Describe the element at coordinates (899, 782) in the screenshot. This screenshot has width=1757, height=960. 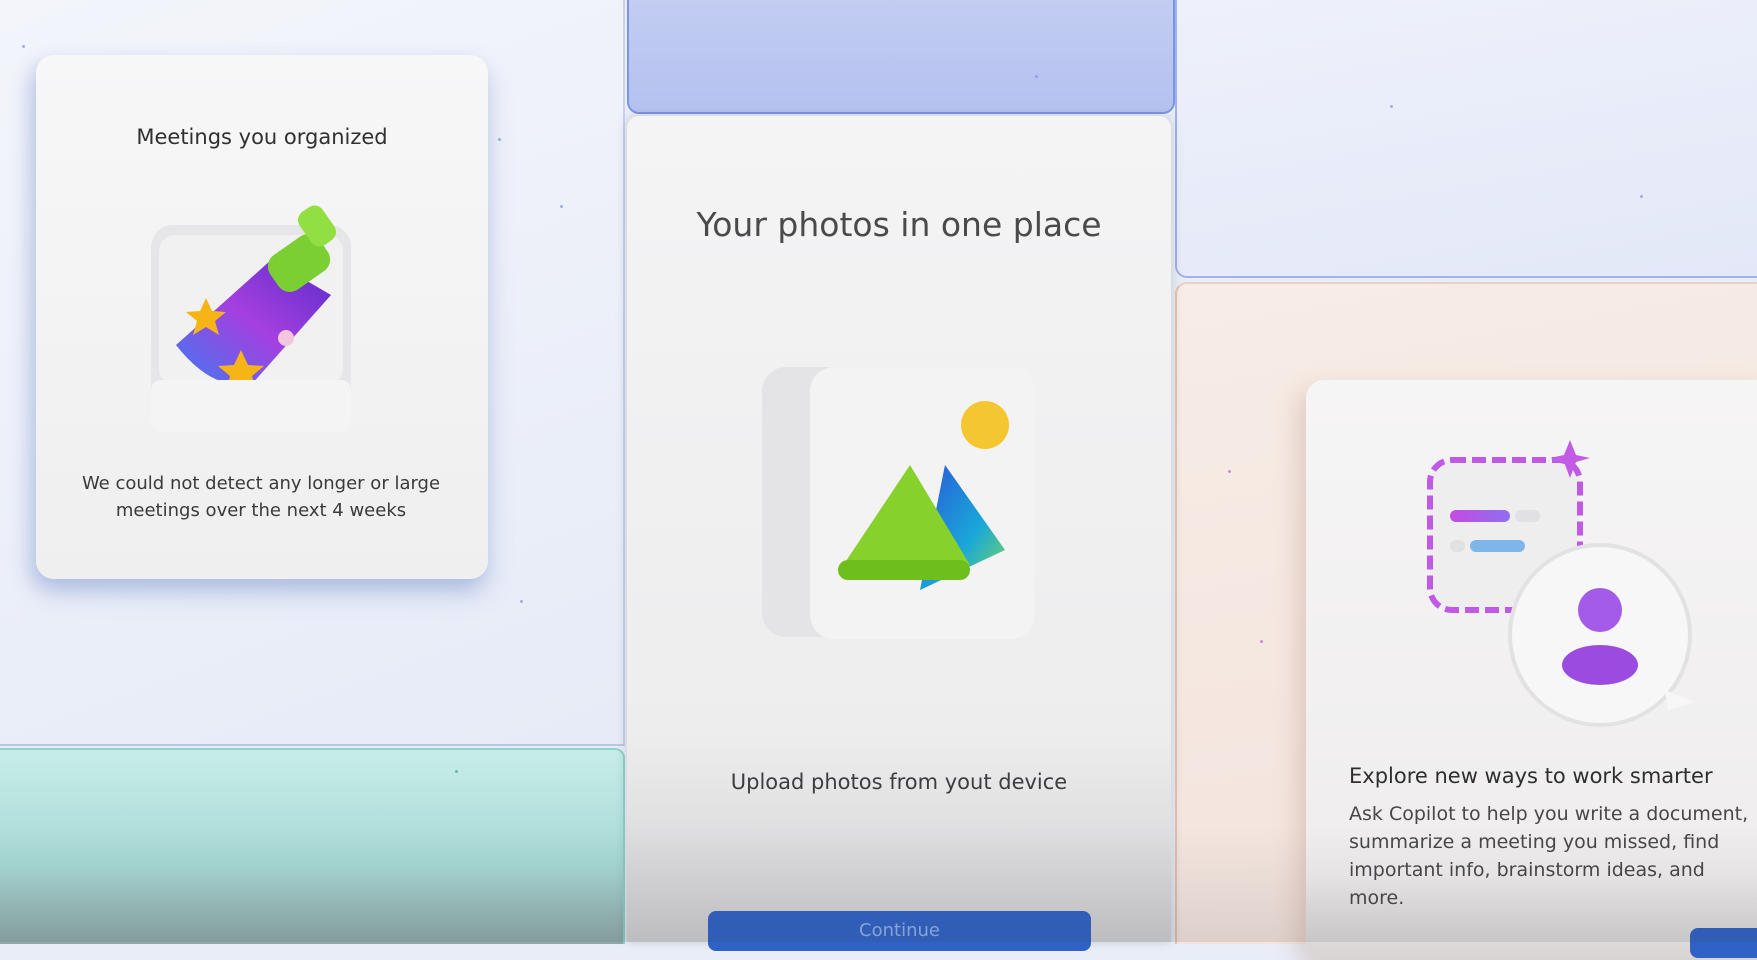
I see `photos-card-subtitle: Upload photos from yout device` at that location.